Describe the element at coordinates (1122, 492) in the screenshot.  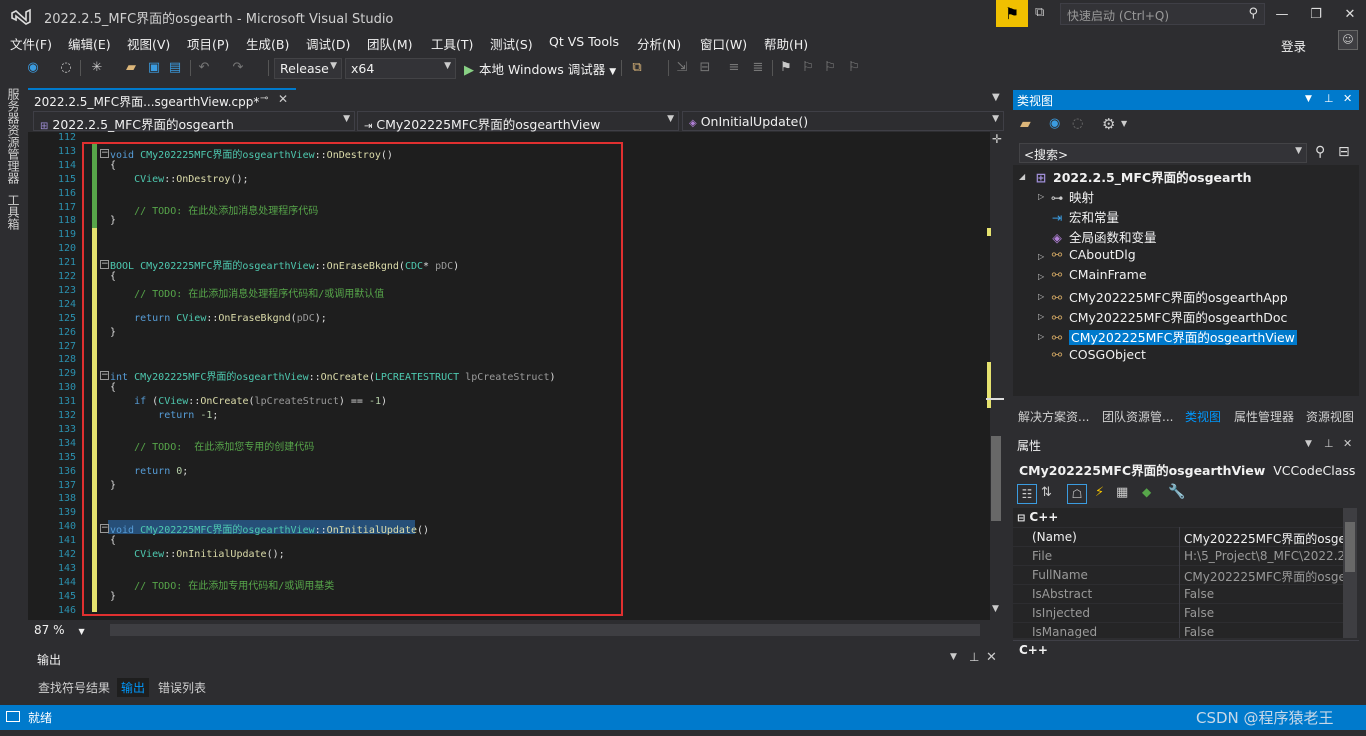
I see `messages-icon: ▦` at that location.